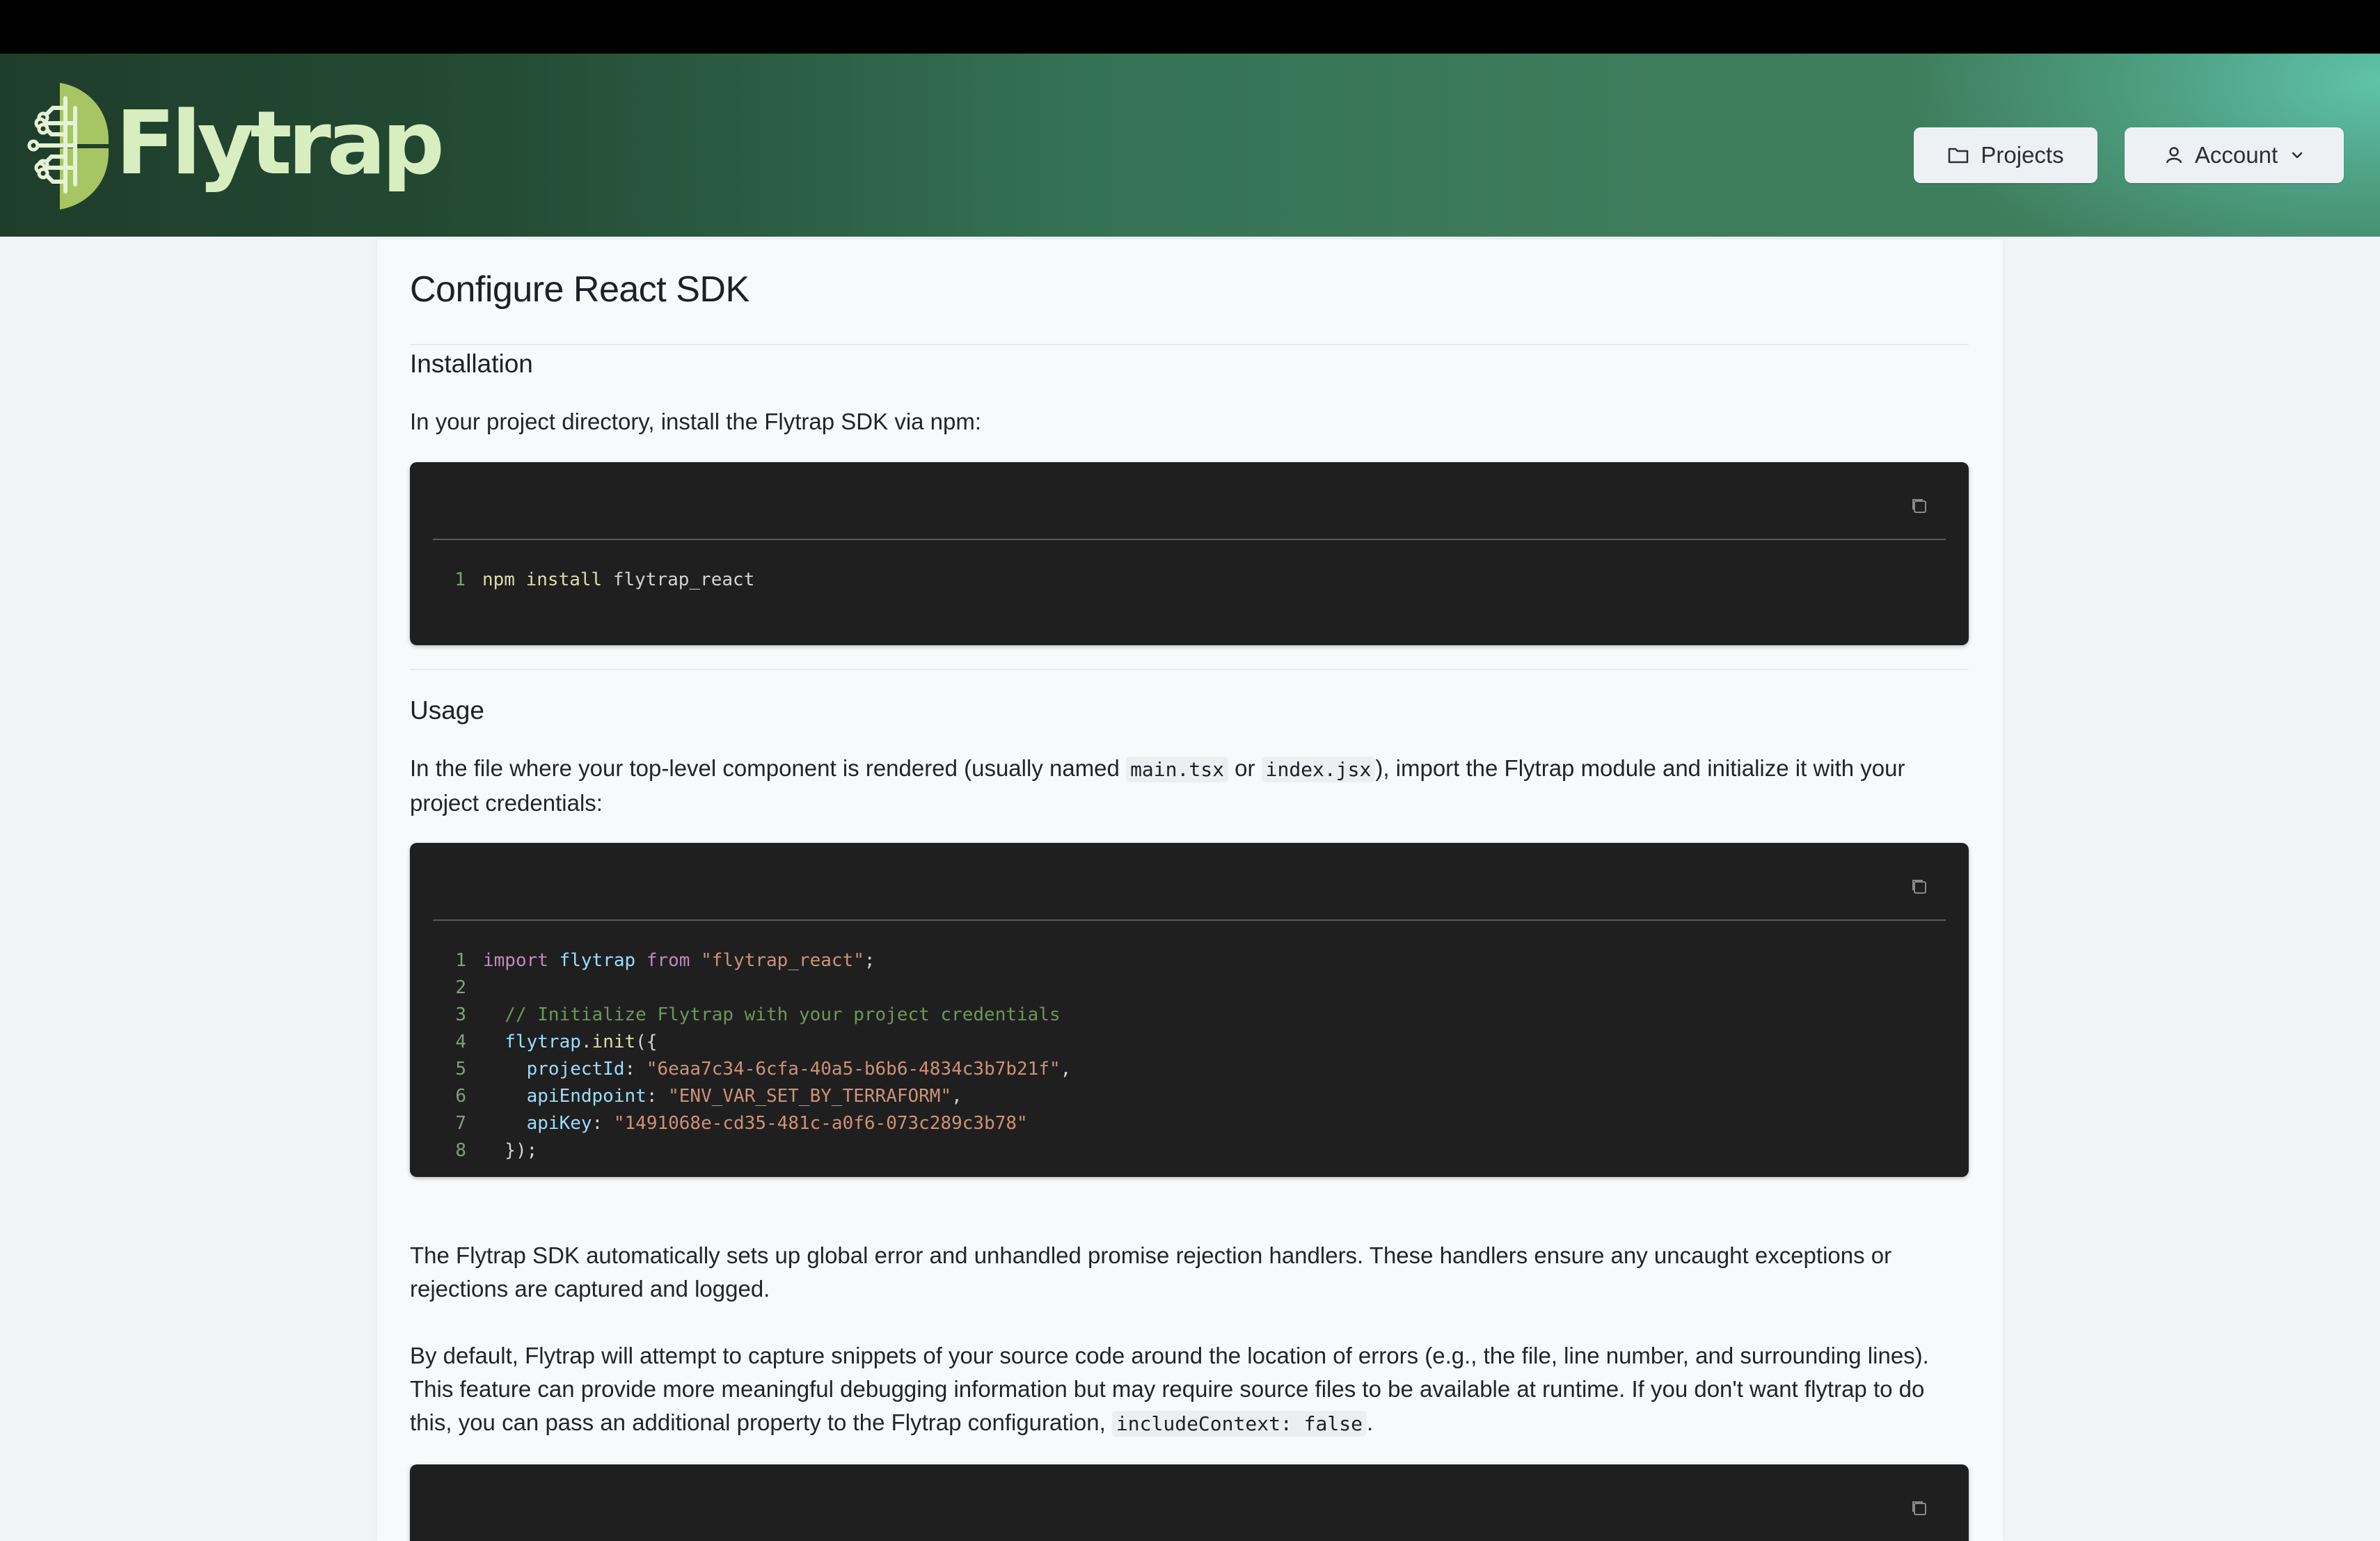 Image resolution: width=2380 pixels, height=1541 pixels. What do you see at coordinates (1189, 553) in the screenshot?
I see `install-code-block: 1 npm install flytrap_react` at bounding box center [1189, 553].